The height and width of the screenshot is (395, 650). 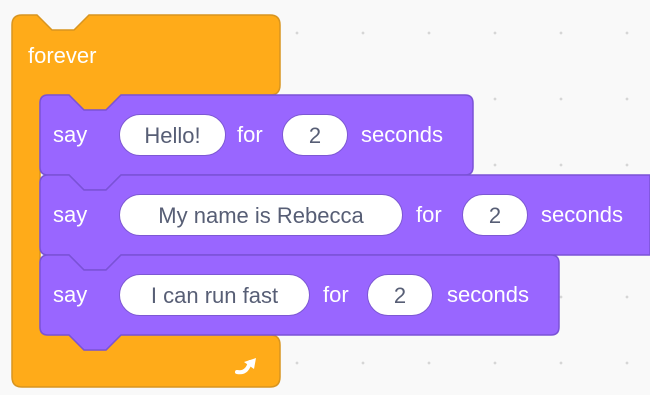 What do you see at coordinates (245, 366) in the screenshot?
I see `loop-arrow-icon` at bounding box center [245, 366].